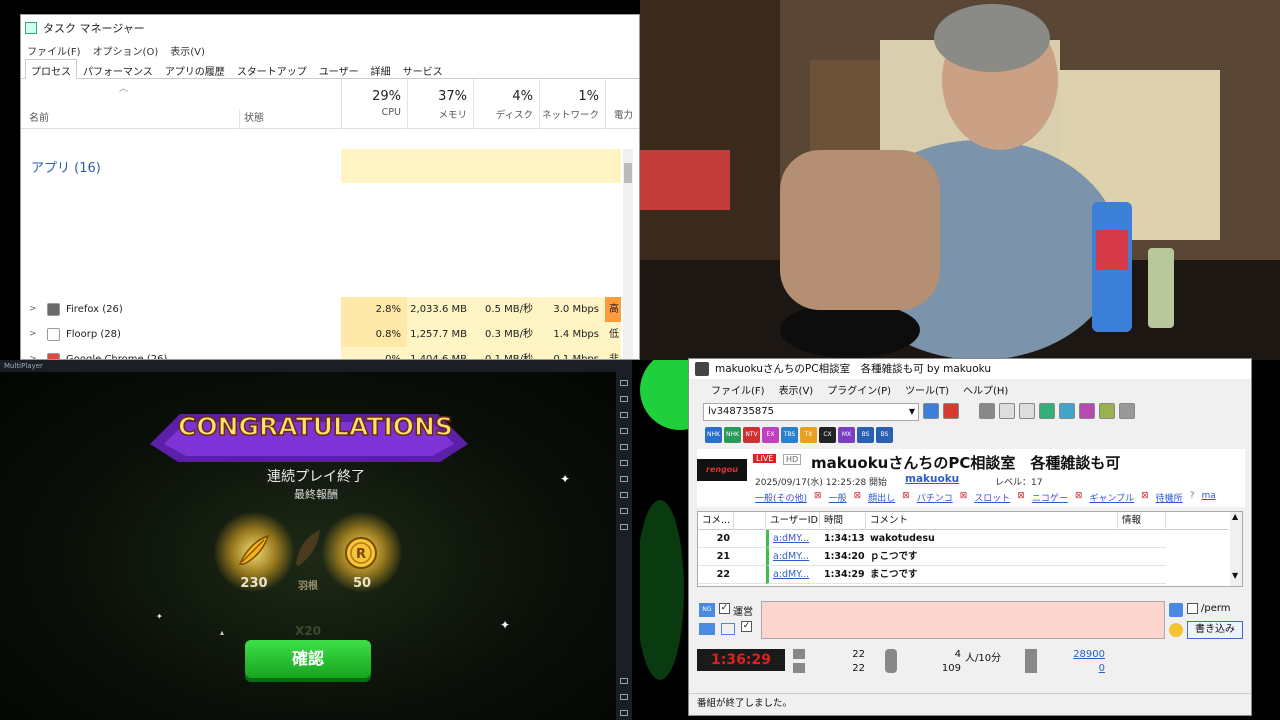  What do you see at coordinates (118, 68) in the screenshot?
I see `tab-performance: パフォーマンス` at bounding box center [118, 68].